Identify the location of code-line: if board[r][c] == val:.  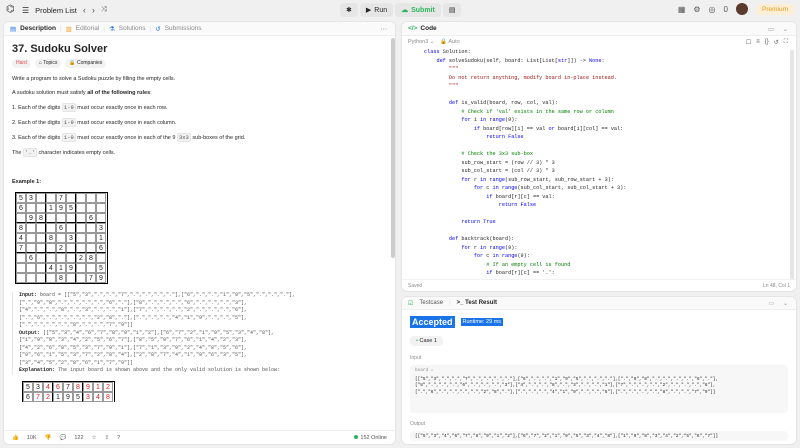
(525, 197).